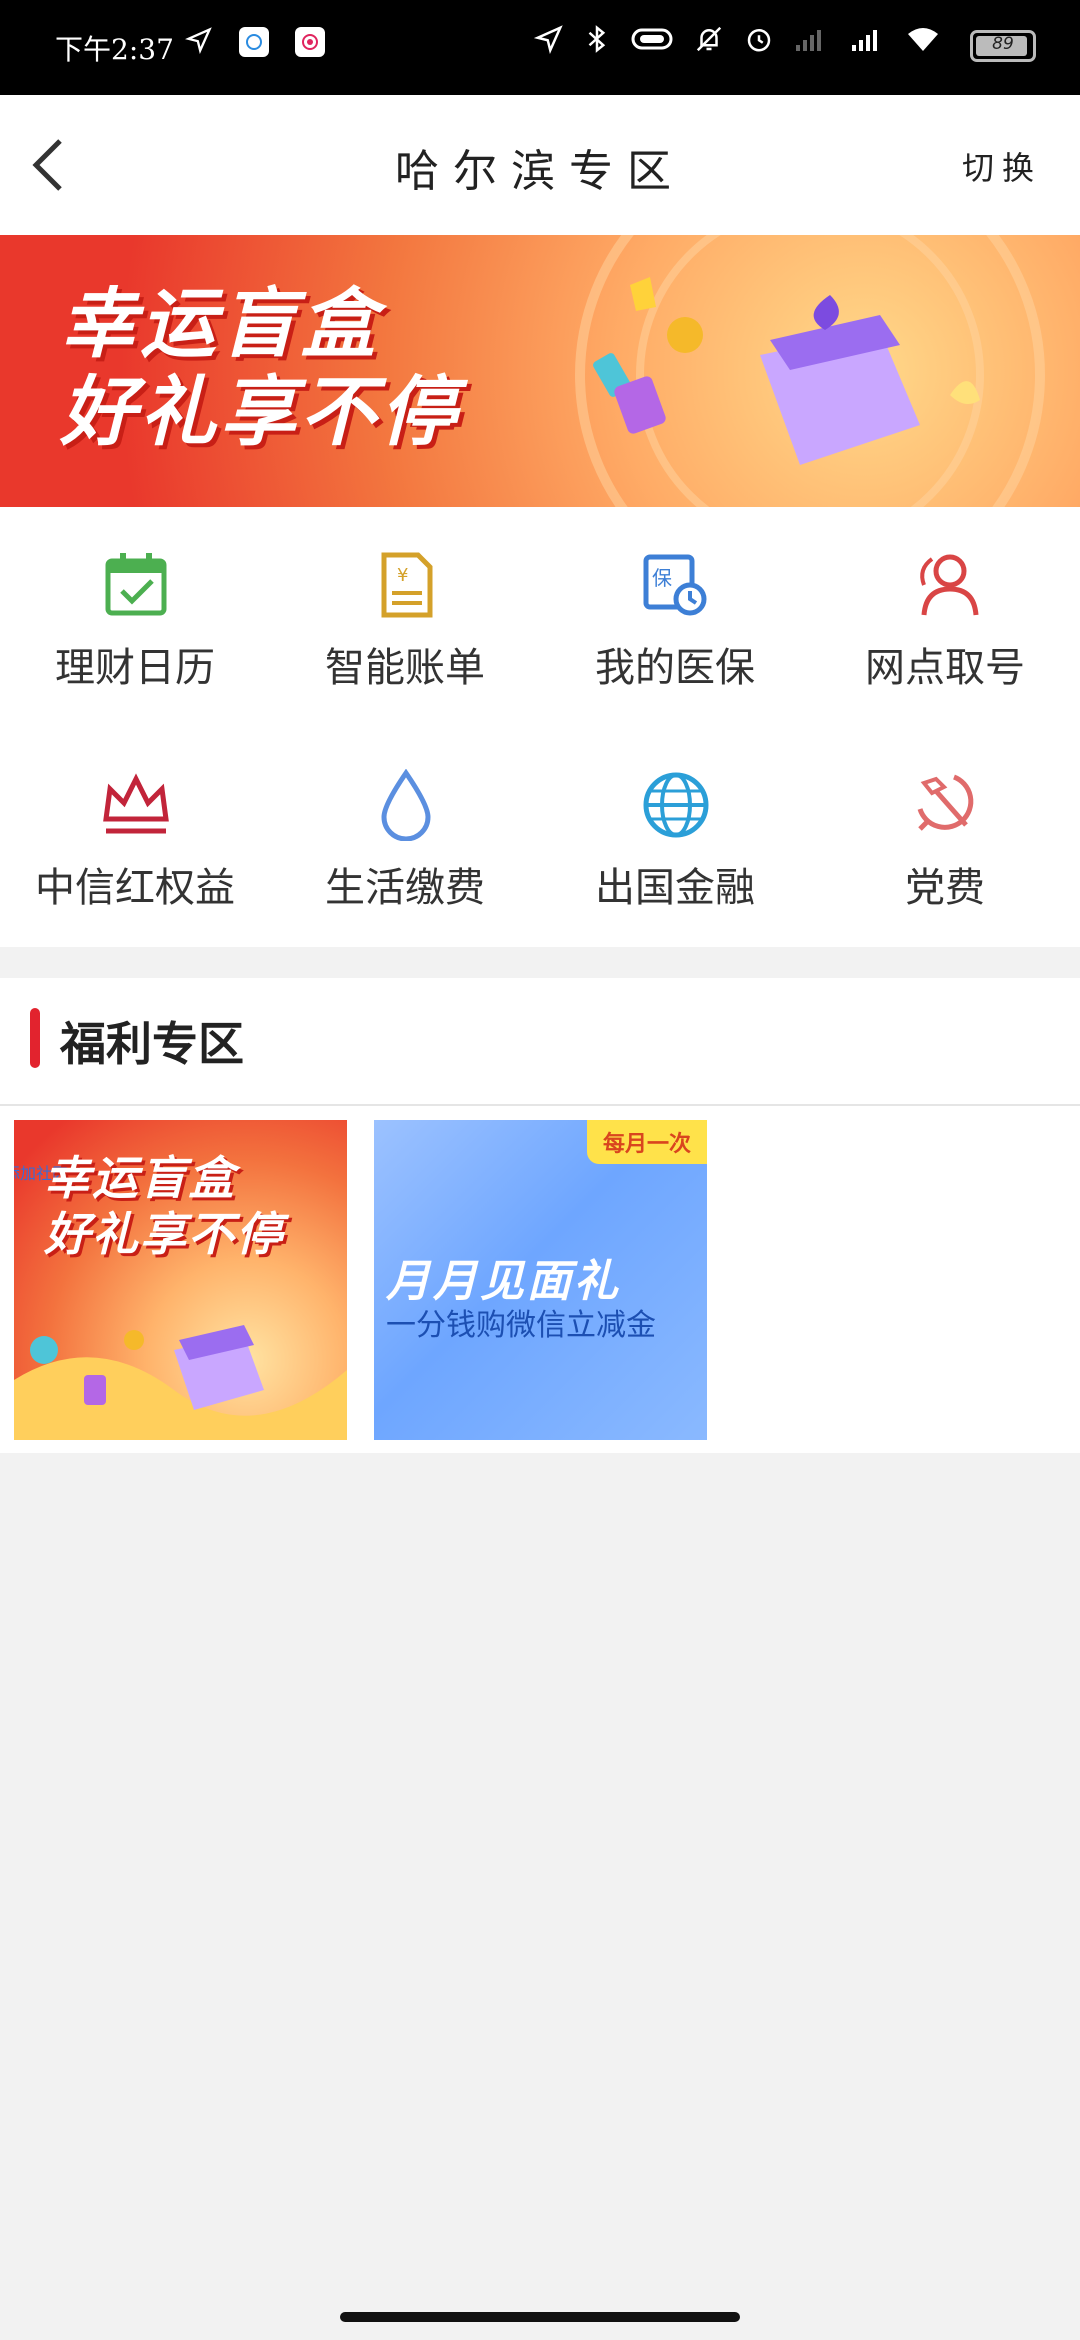 The height and width of the screenshot is (2340, 1080). What do you see at coordinates (164, 1234) in the screenshot?
I see `card-line-2: 好礼享不停` at bounding box center [164, 1234].